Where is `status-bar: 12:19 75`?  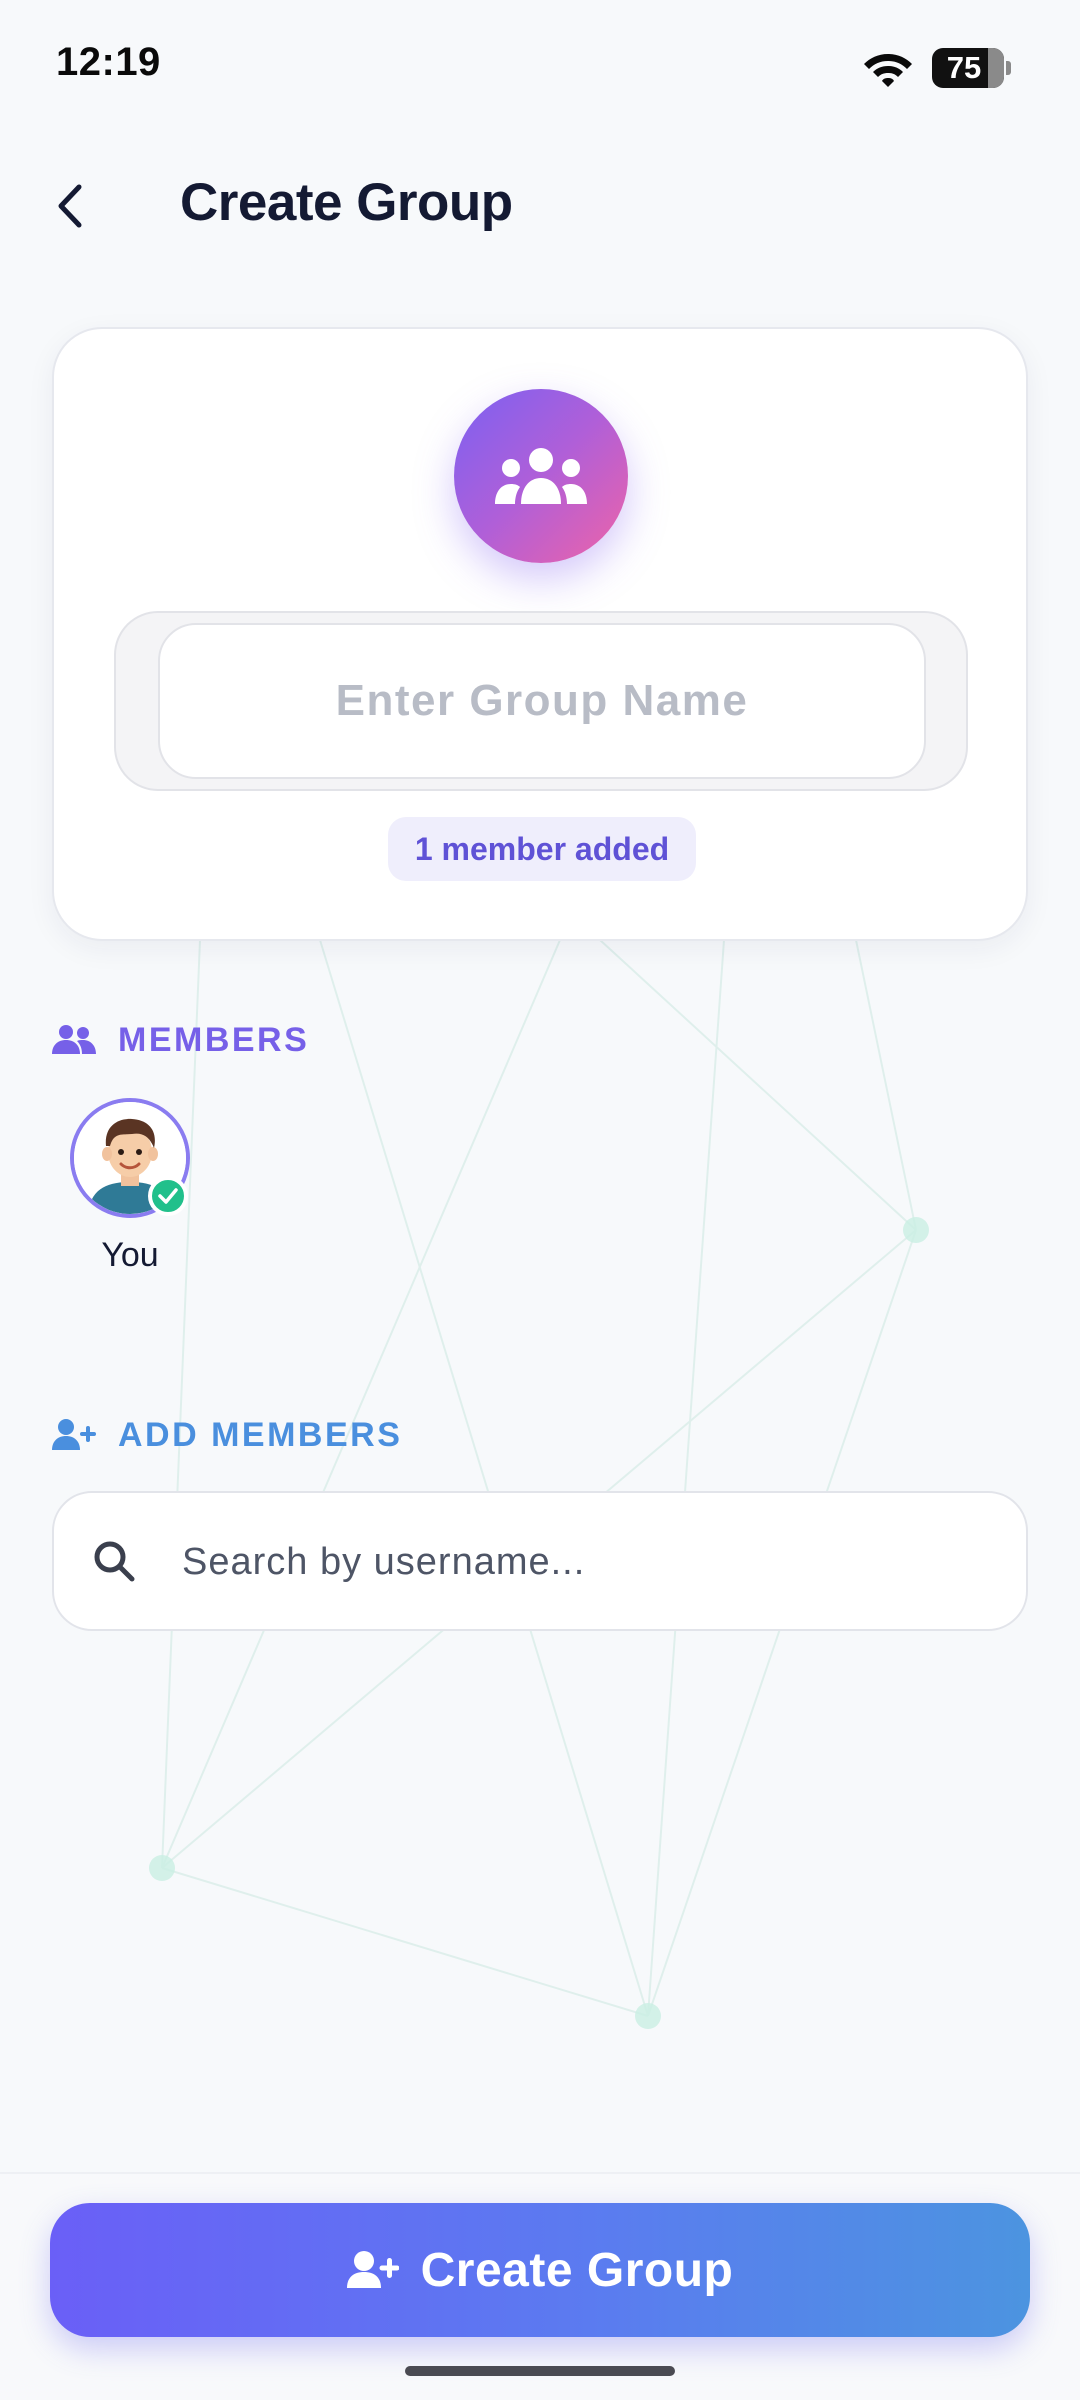 status-bar: 12:19 75 is located at coordinates (540, 65).